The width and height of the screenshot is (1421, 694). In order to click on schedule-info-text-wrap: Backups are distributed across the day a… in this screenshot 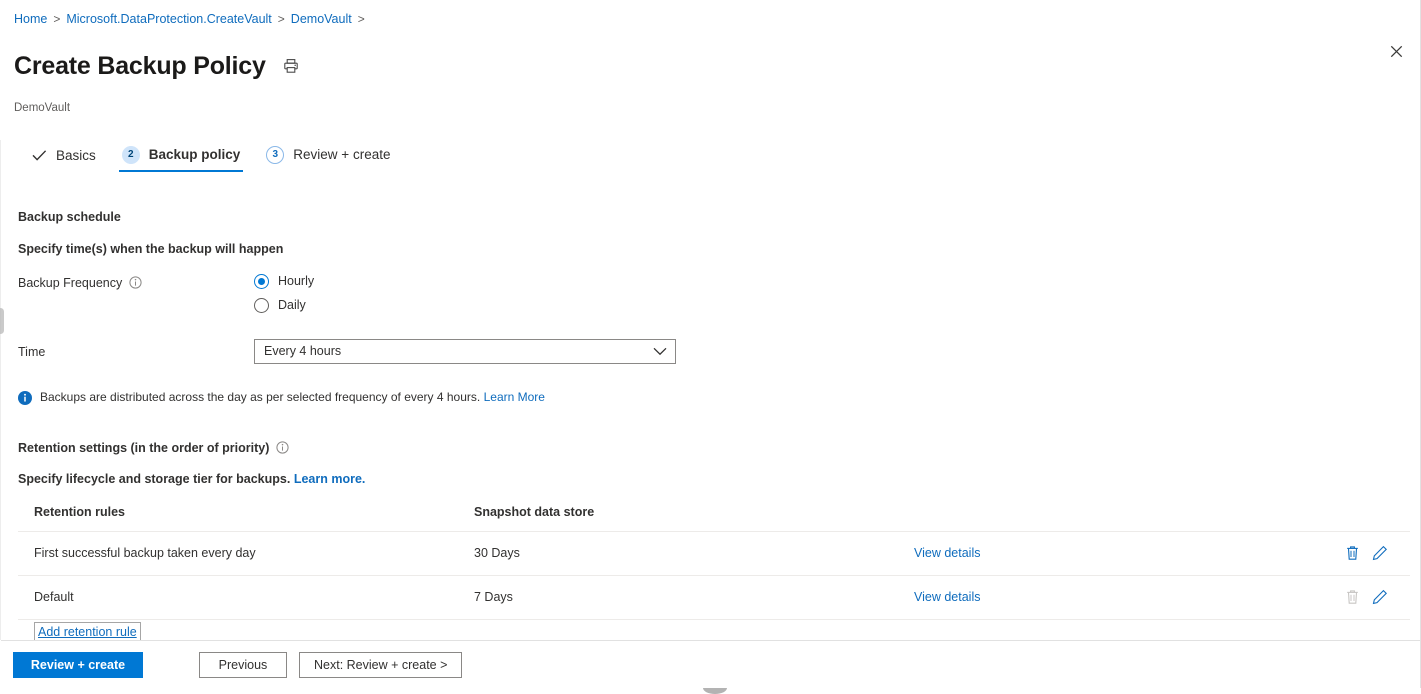, I will do `click(292, 397)`.